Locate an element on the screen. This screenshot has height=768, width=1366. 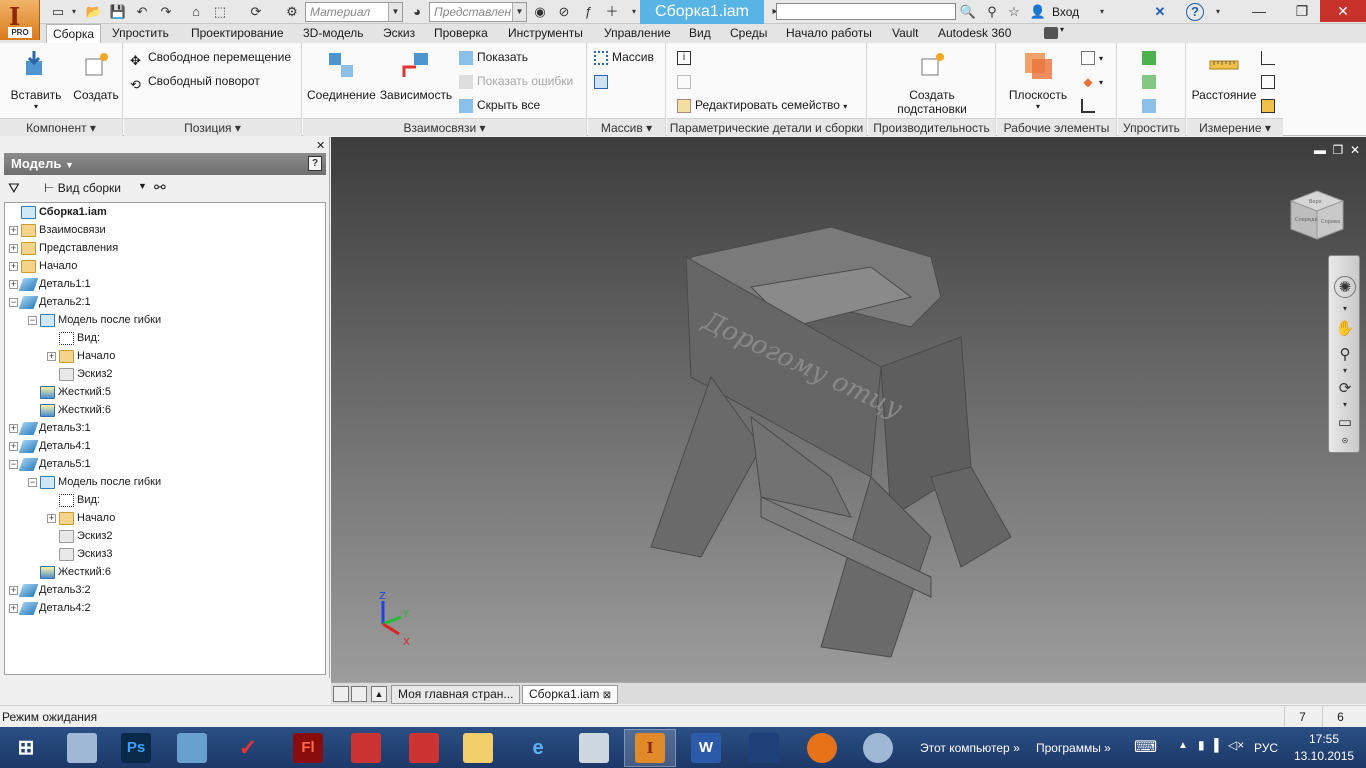
tree-node: Эскиз3 is located at coordinates (80, 554).